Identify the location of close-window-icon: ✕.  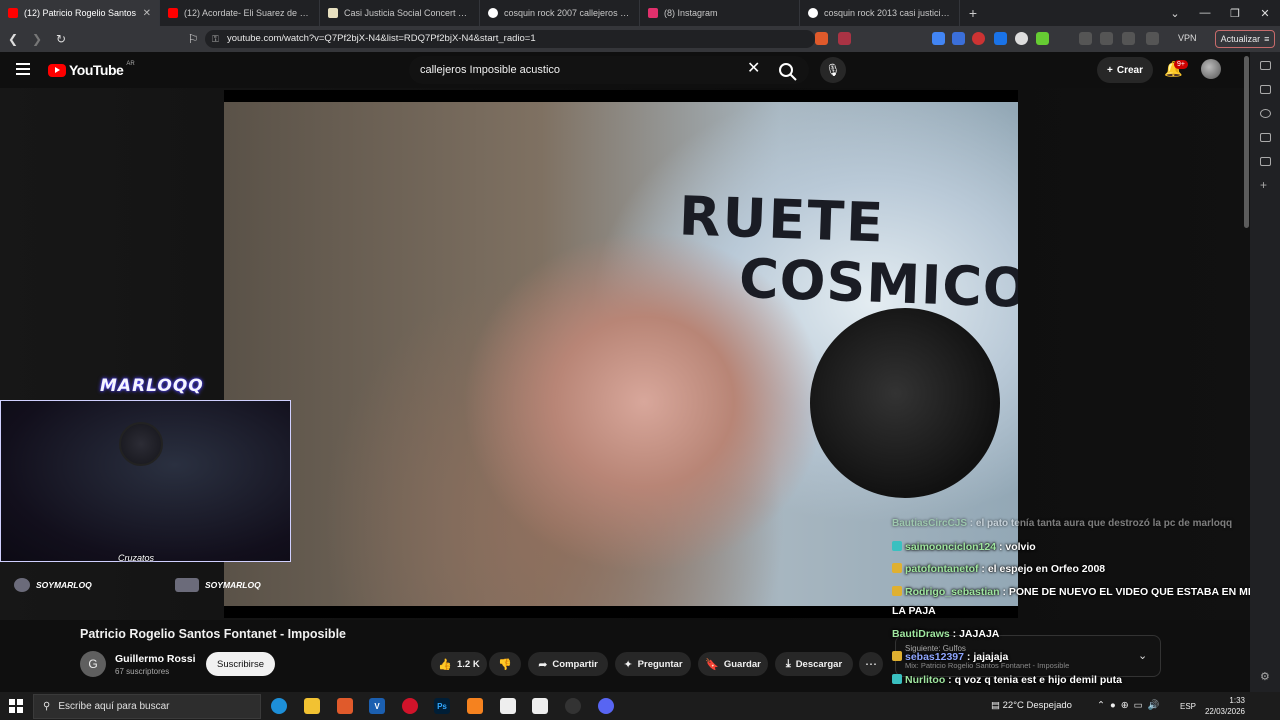
(1265, 13).